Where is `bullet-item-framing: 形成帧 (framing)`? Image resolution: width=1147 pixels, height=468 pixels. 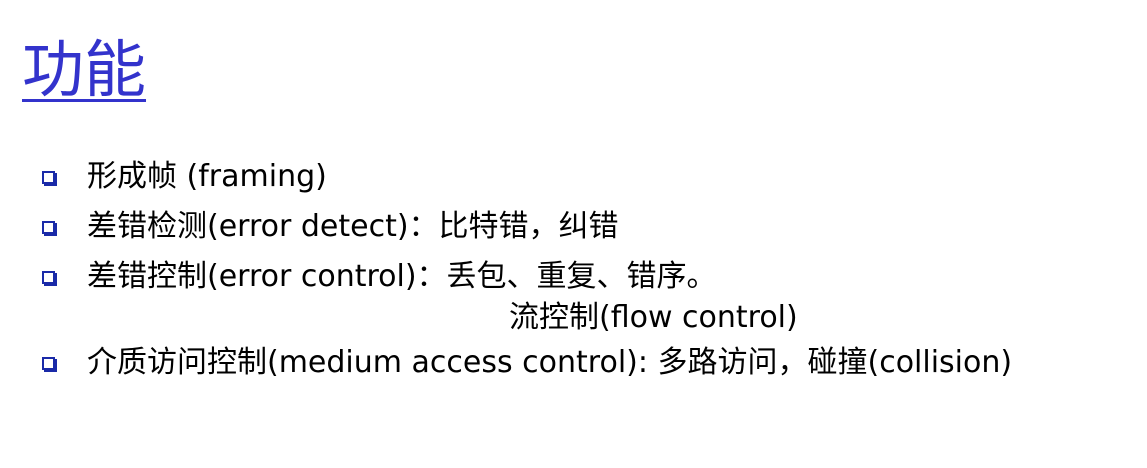 bullet-item-framing: 形成帧 (framing) is located at coordinates (526, 177).